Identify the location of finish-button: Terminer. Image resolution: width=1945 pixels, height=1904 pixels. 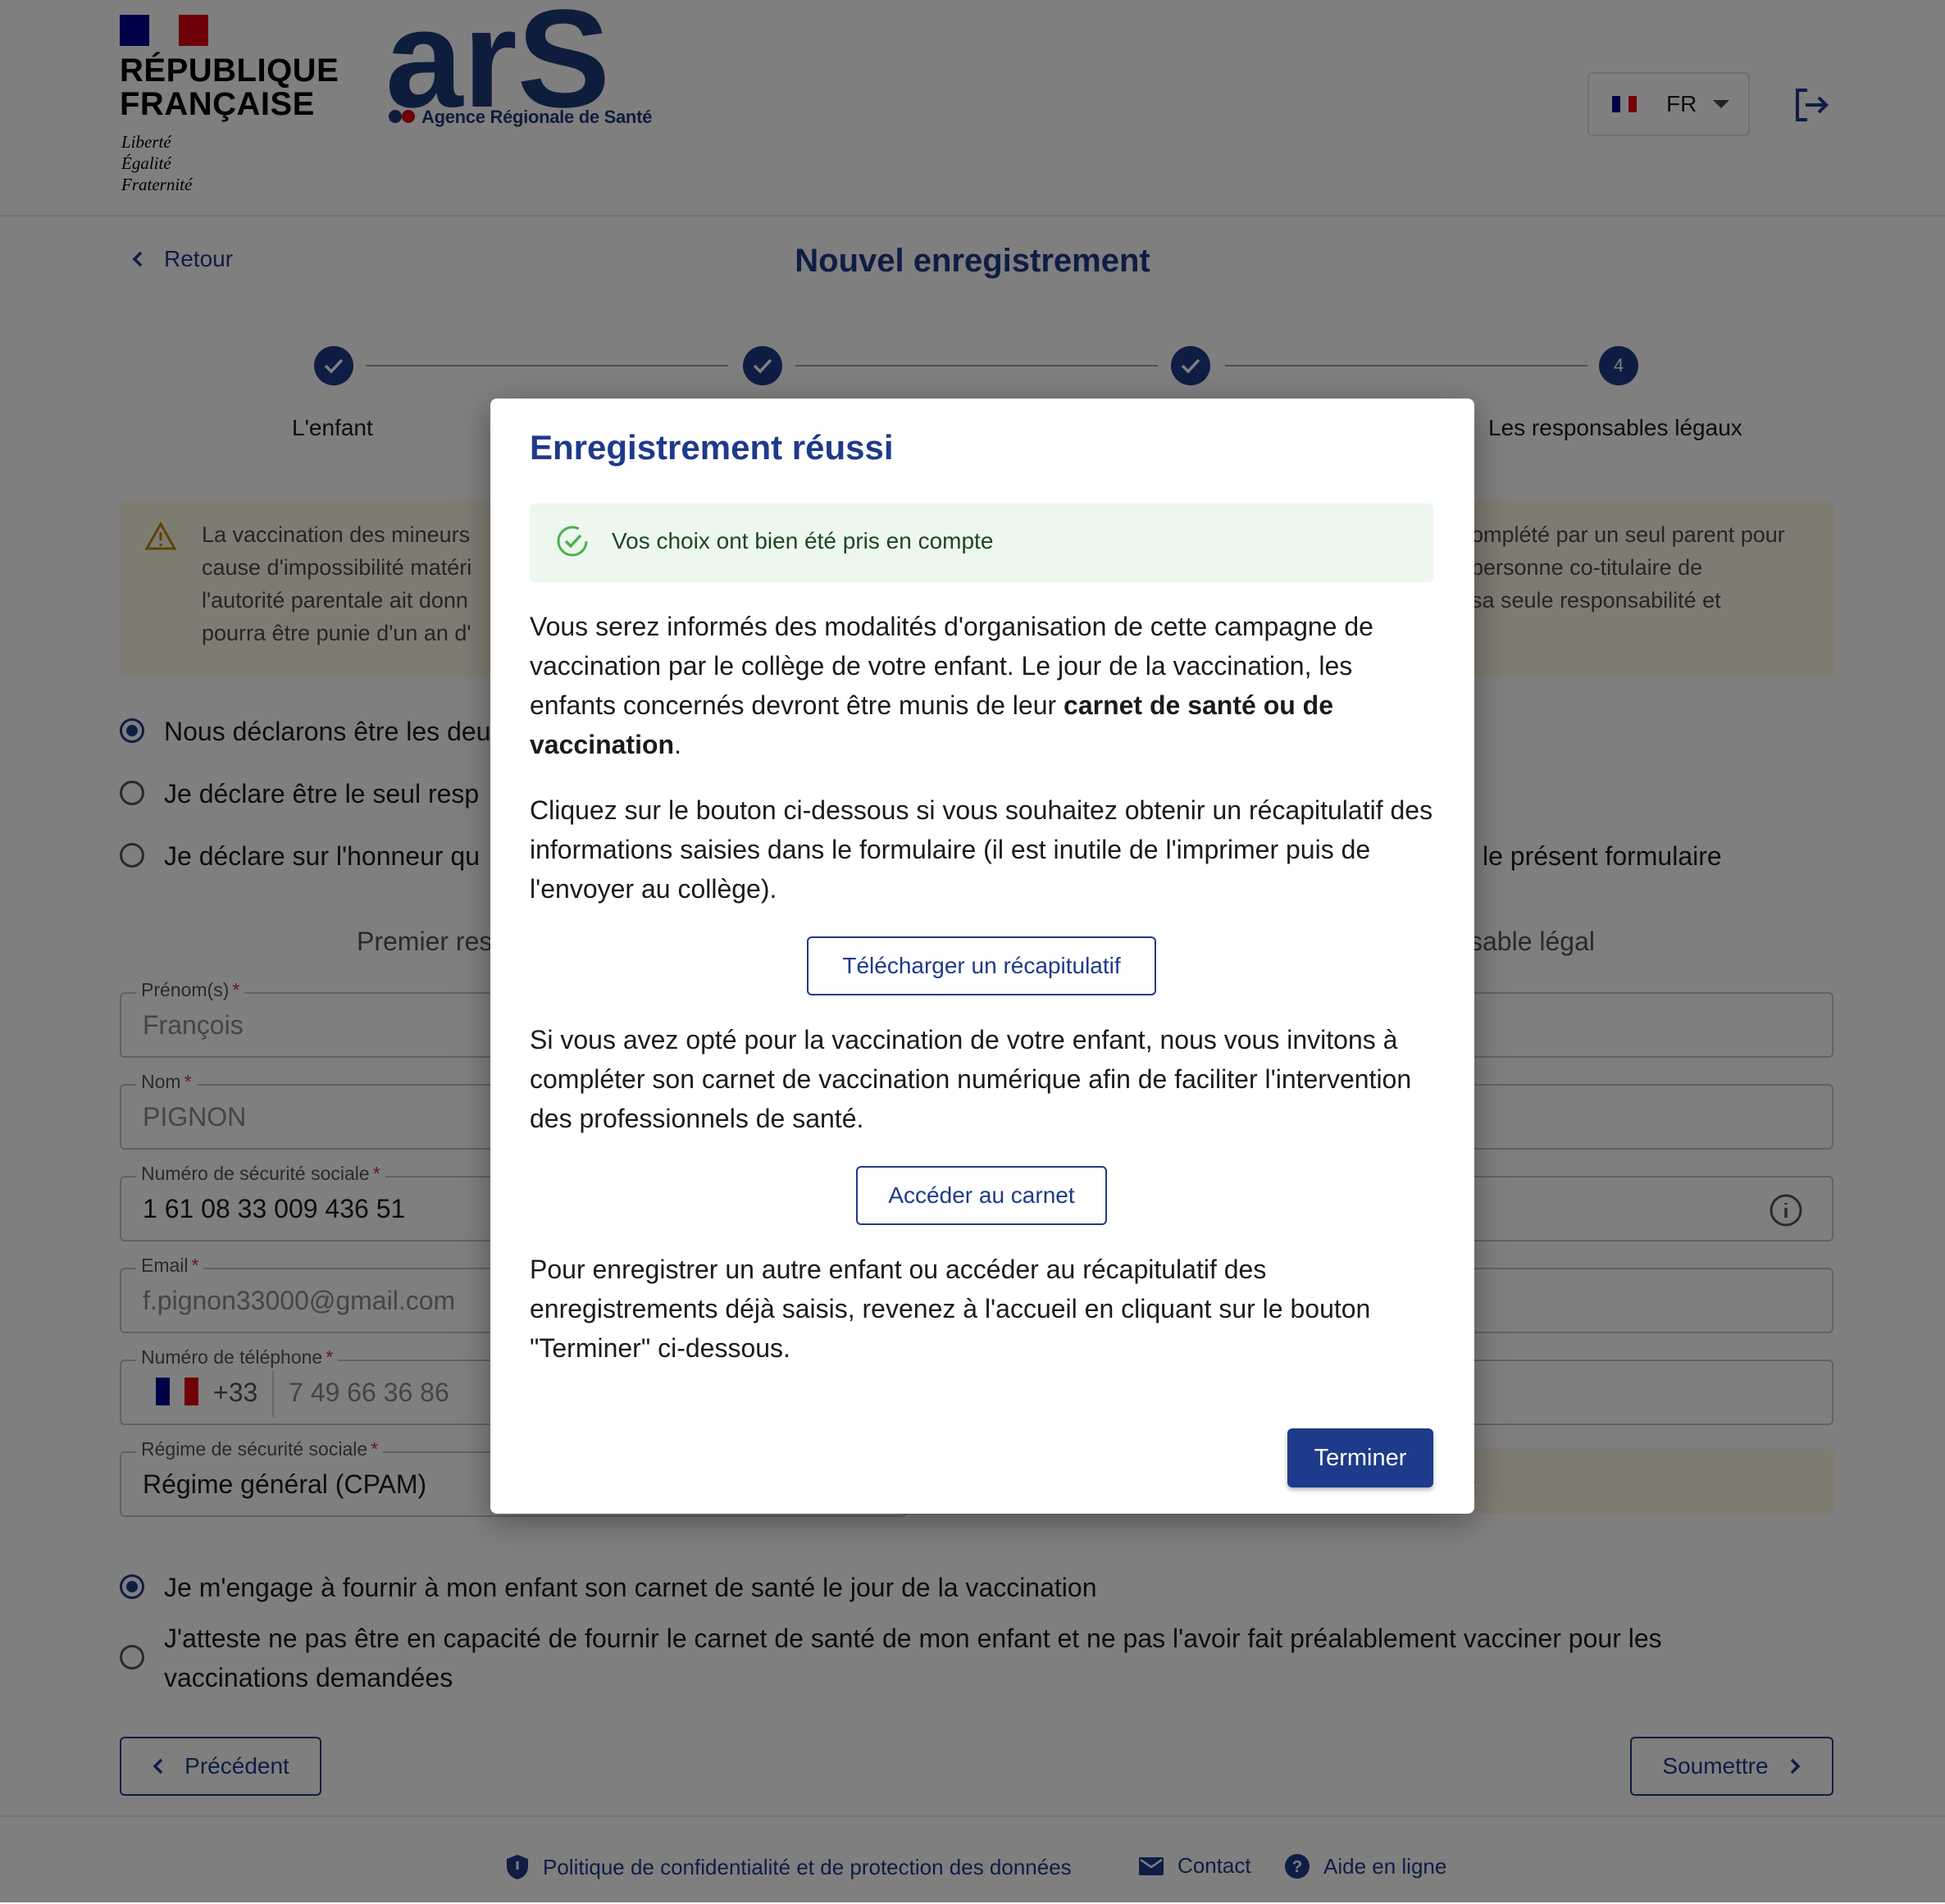
(1360, 1458).